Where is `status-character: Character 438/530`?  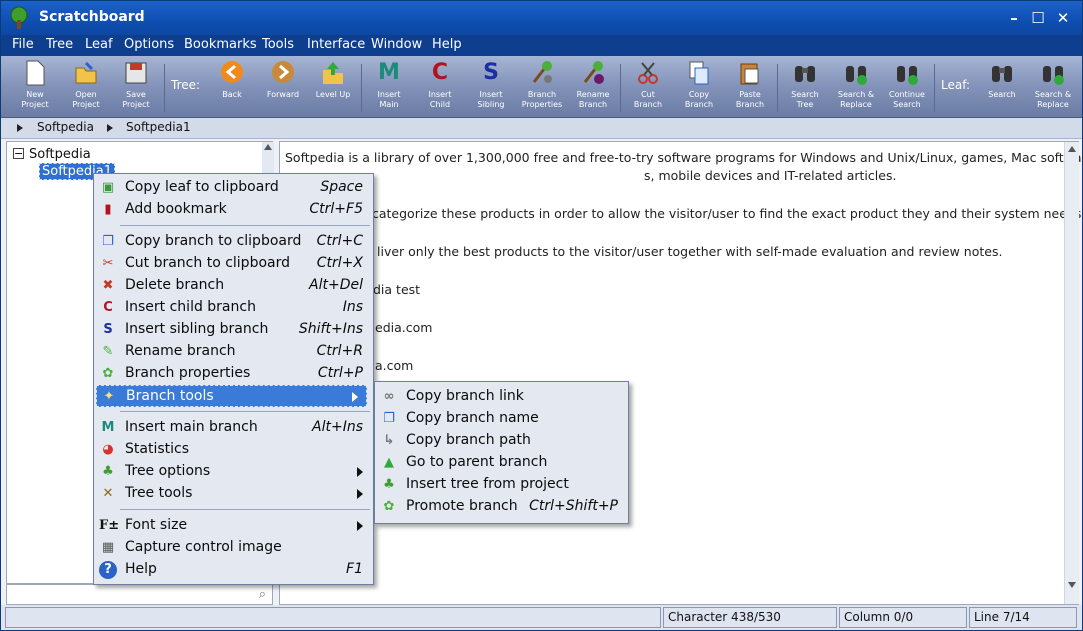
status-character: Character 438/530 is located at coordinates (750, 617).